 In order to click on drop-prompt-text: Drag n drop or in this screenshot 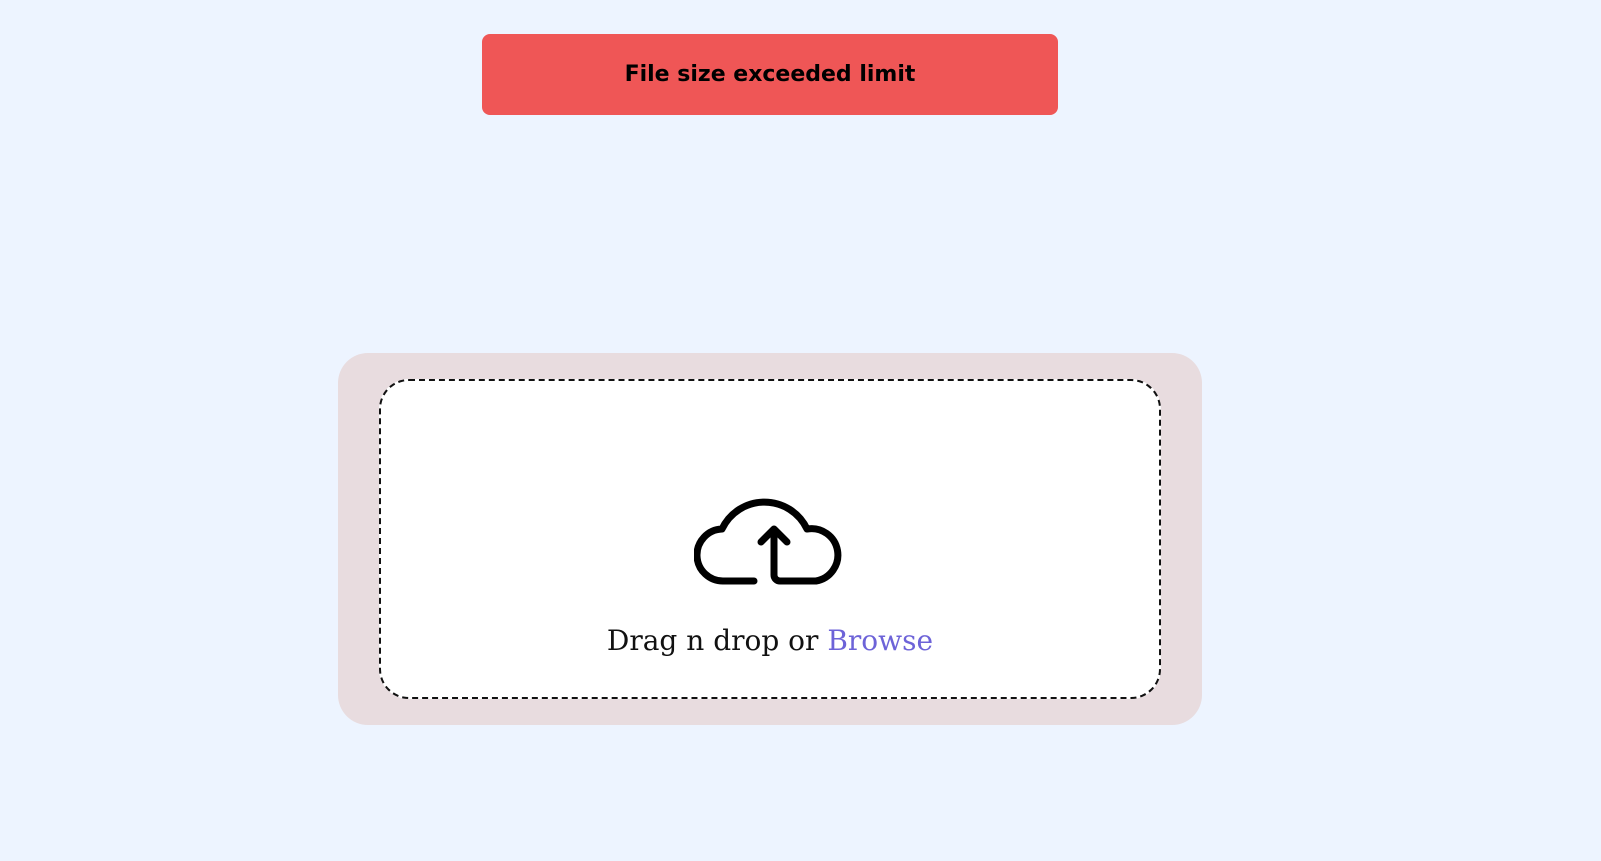, I will do `click(712, 640)`.